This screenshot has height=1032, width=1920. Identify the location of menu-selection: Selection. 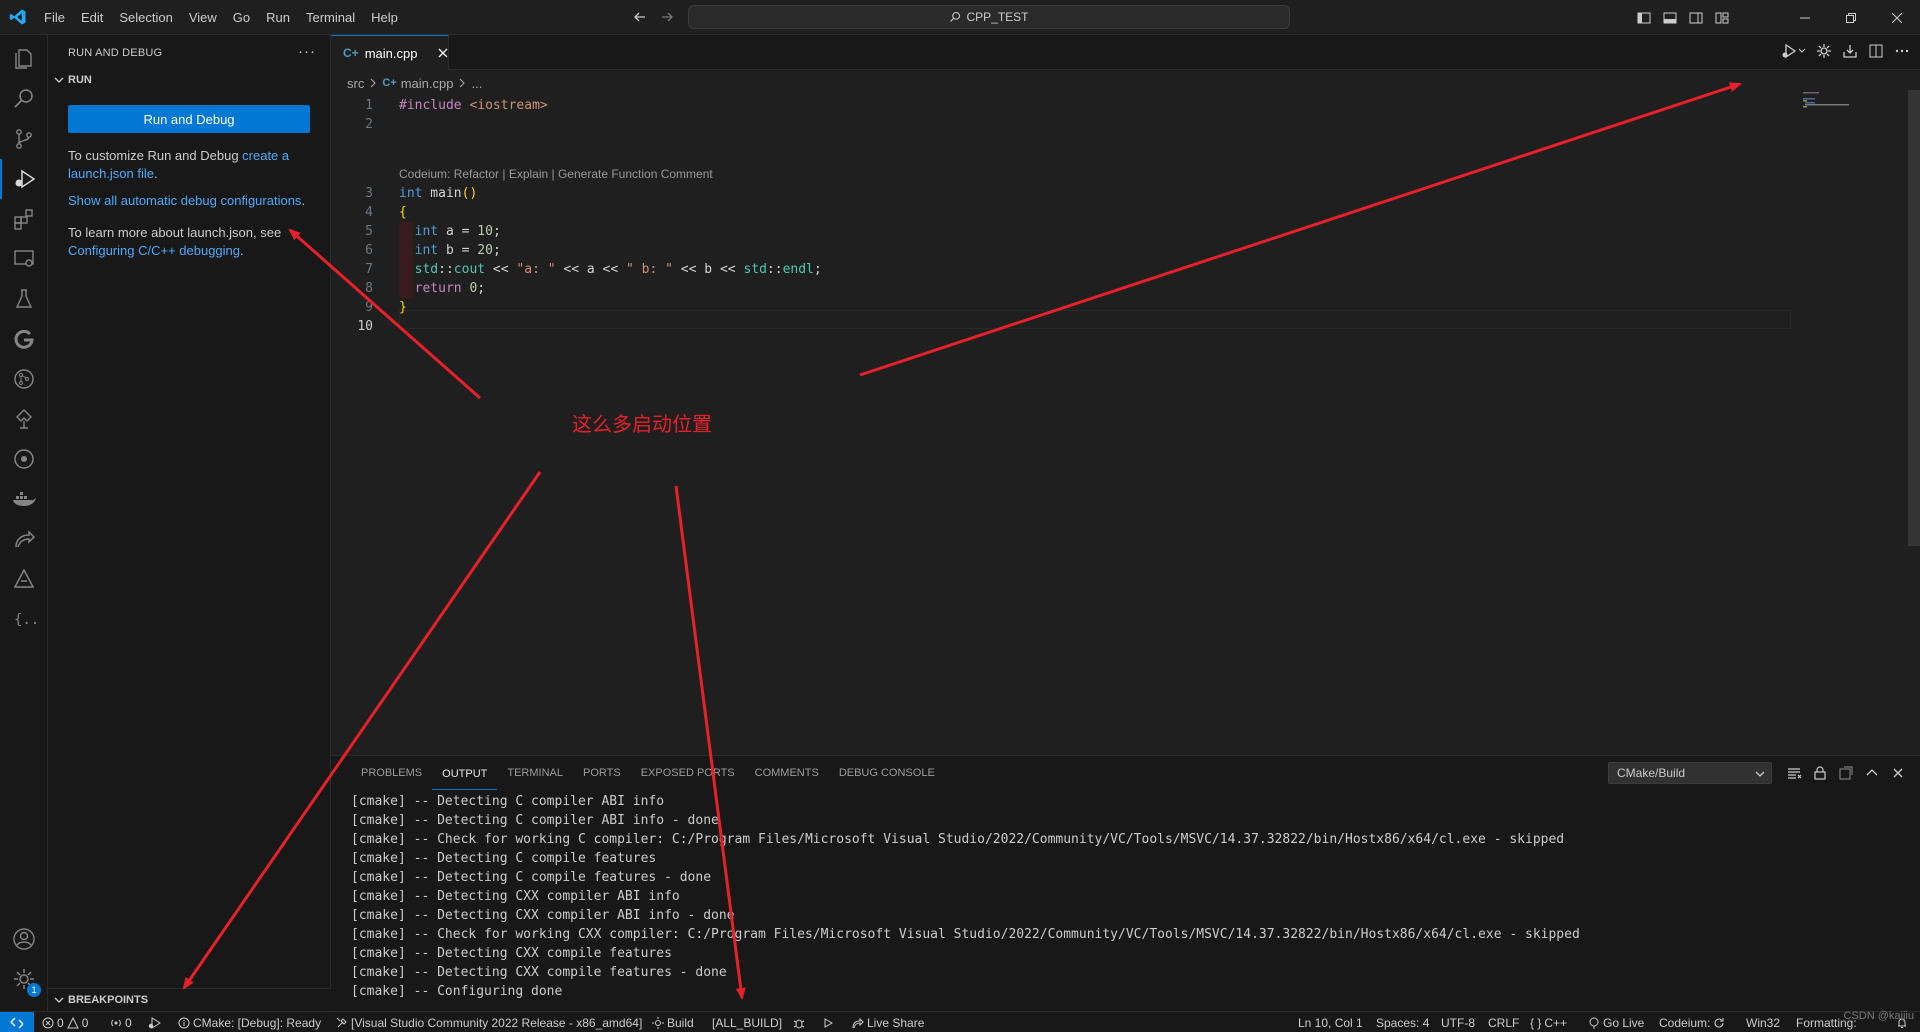
(145, 17).